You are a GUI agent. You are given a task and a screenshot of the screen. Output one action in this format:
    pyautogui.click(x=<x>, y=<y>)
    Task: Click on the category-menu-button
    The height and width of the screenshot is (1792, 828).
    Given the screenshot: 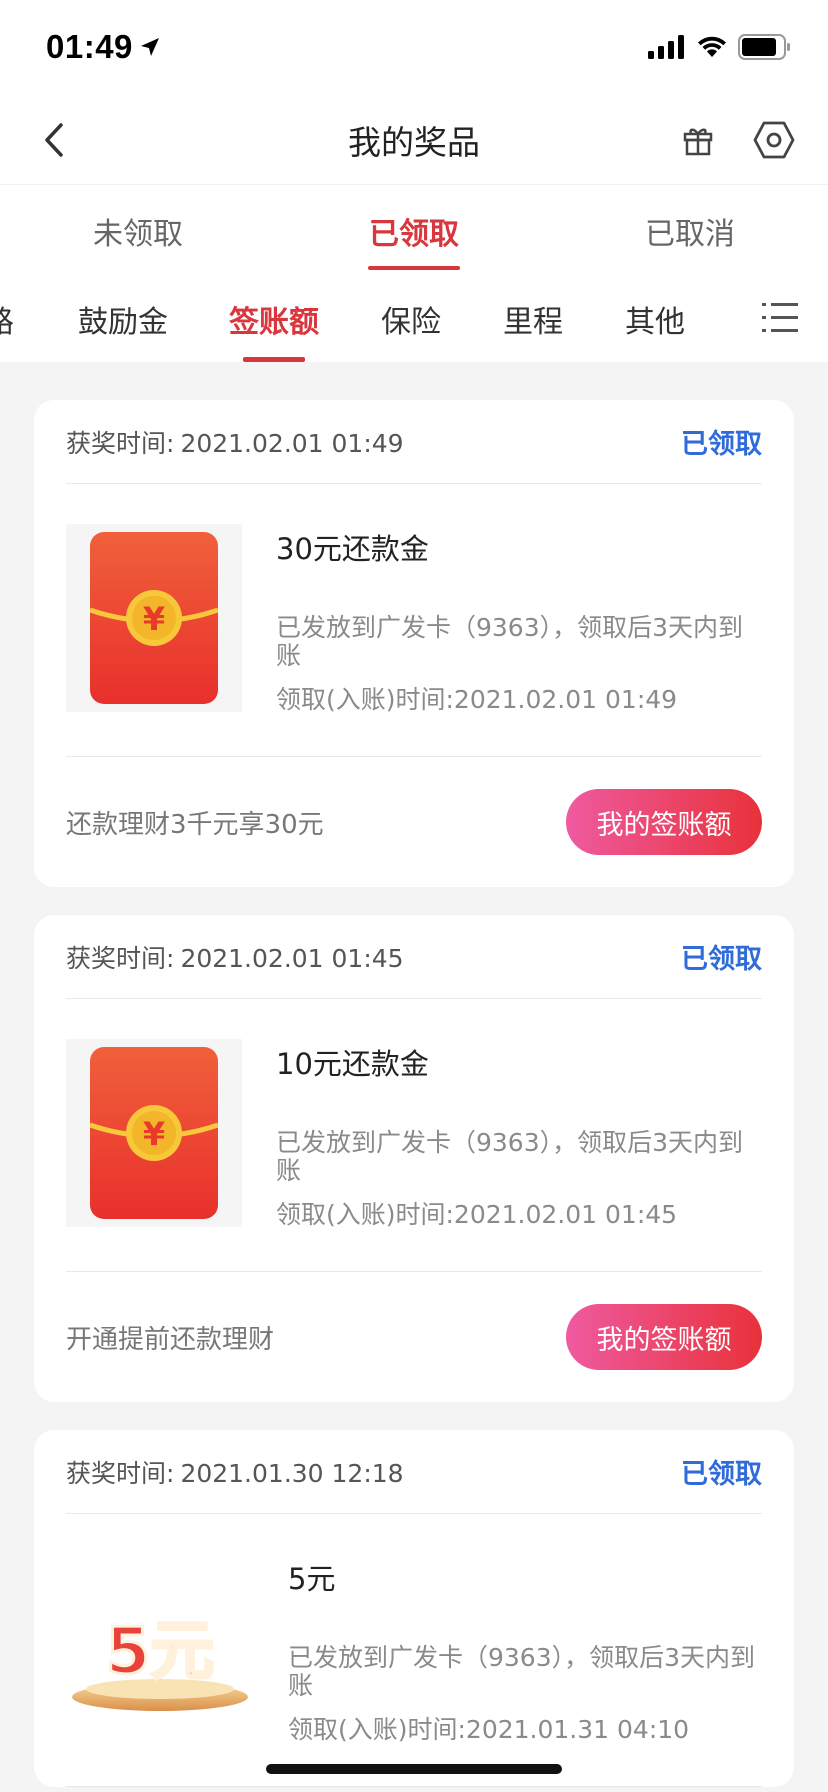 What is the action you would take?
    pyautogui.click(x=780, y=319)
    